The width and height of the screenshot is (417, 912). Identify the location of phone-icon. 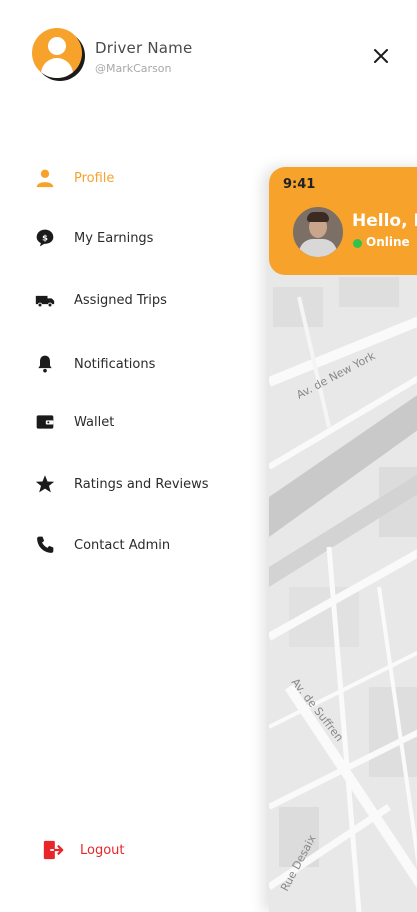
(45, 545).